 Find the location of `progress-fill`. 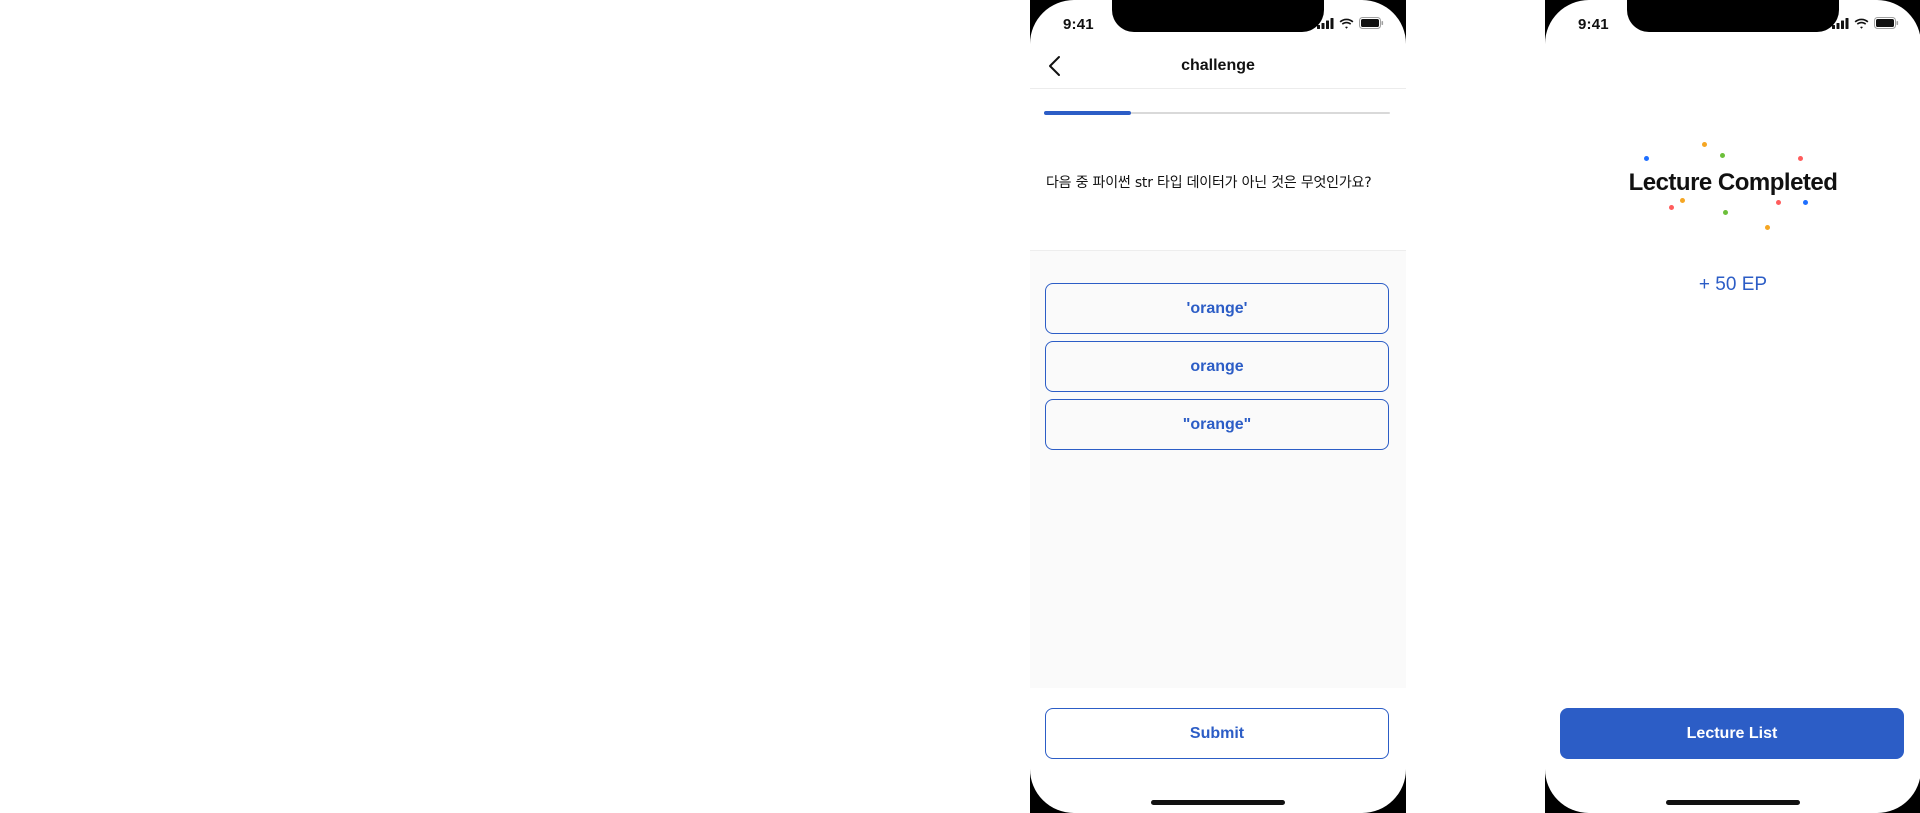

progress-fill is located at coordinates (1087, 113).